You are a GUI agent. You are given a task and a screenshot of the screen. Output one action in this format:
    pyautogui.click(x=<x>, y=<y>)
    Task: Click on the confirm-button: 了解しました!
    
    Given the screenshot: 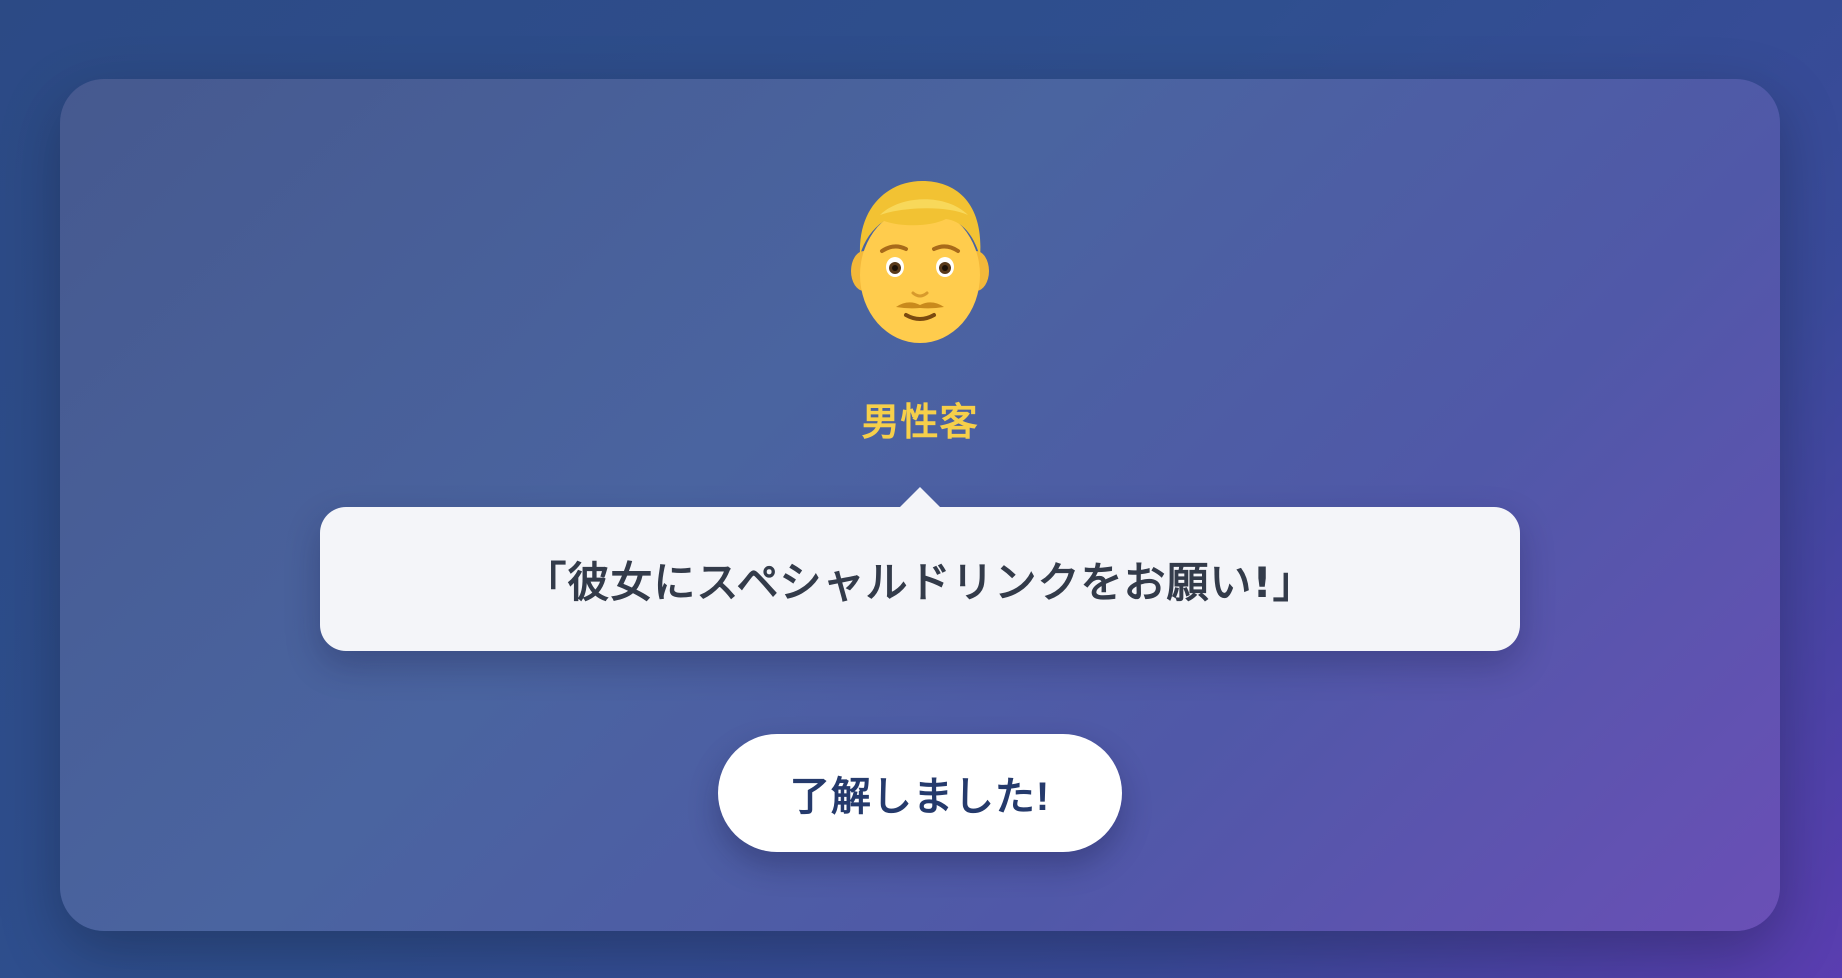 What is the action you would take?
    pyautogui.click(x=920, y=793)
    